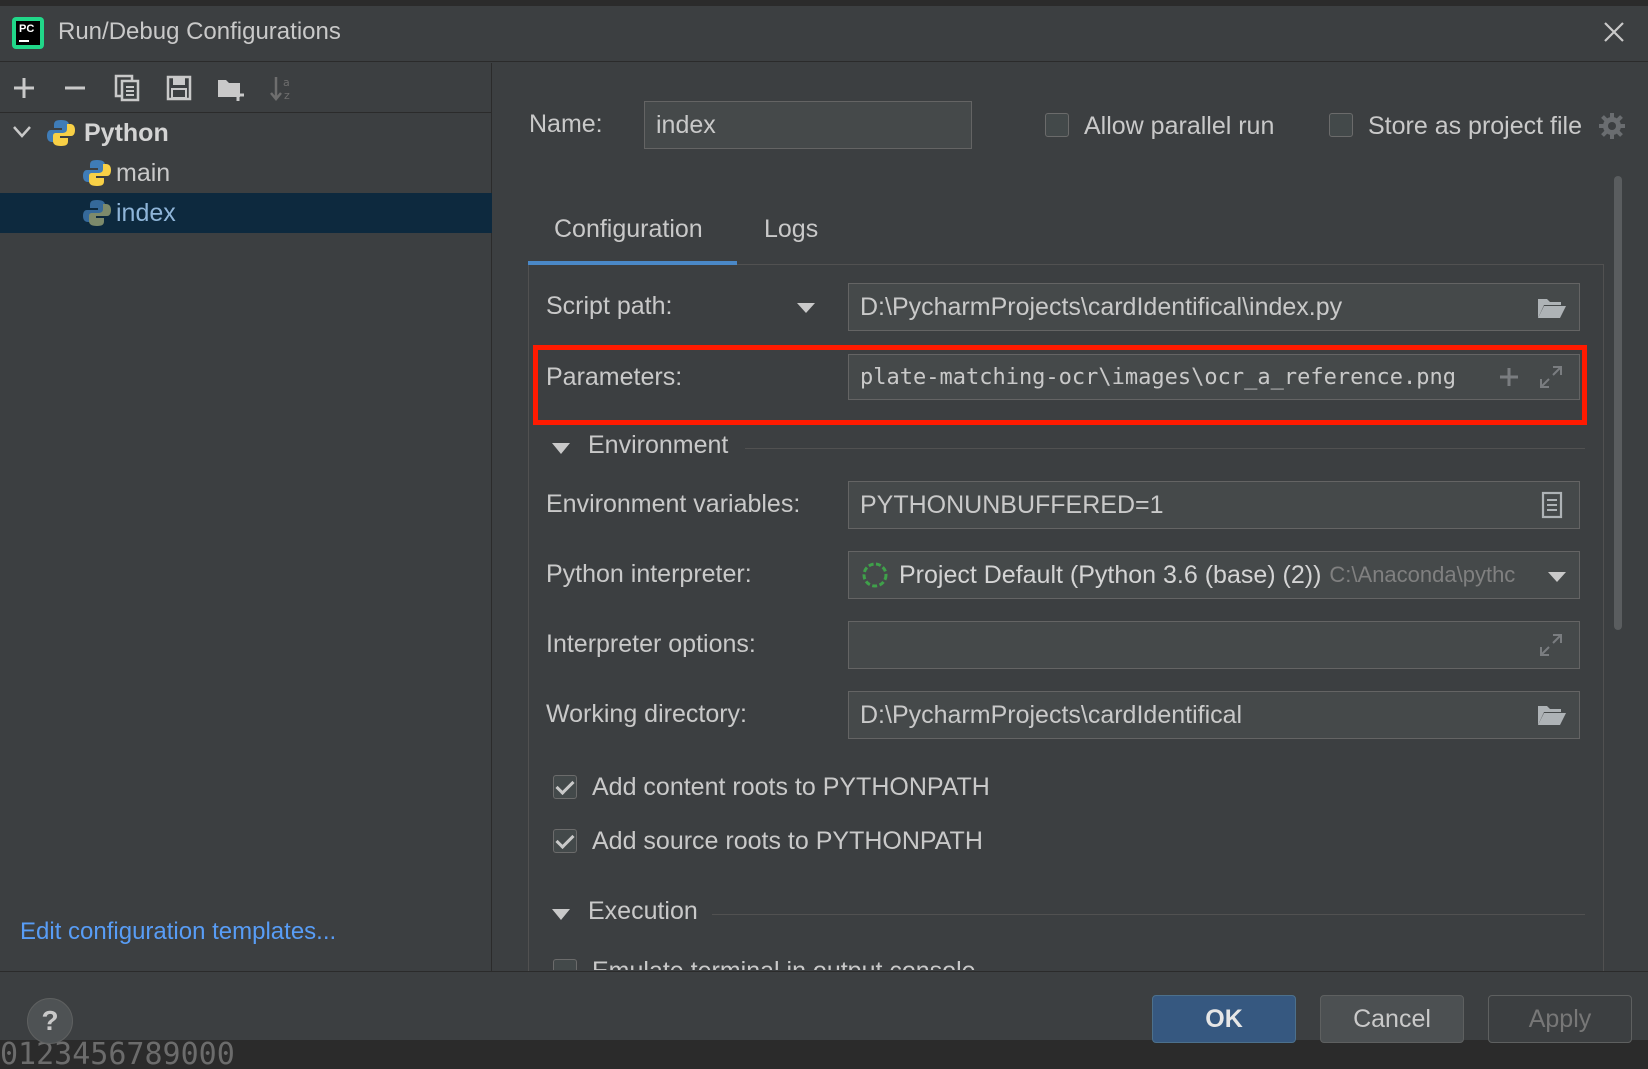  Describe the element at coordinates (1612, 126) in the screenshot. I see `gear-icon` at that location.